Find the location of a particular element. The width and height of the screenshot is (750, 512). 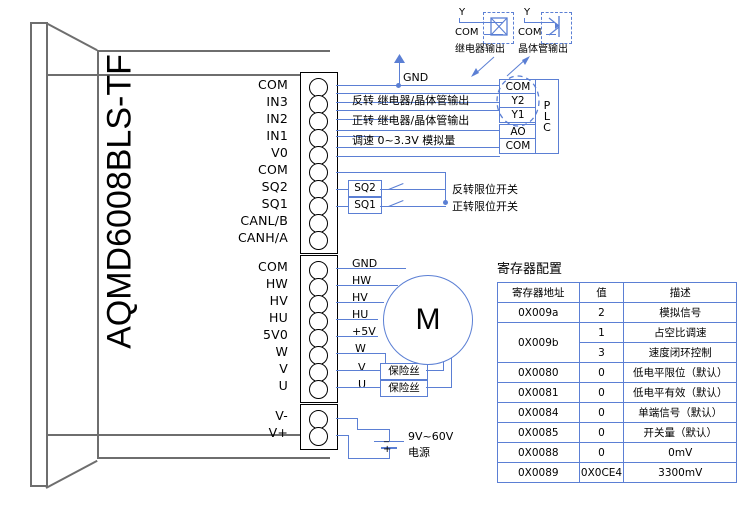

terminal-label-v: V is located at coordinates (283, 368).